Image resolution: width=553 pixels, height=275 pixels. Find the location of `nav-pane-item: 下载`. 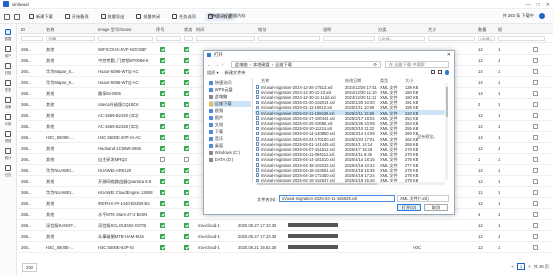

nav-pane-item: 下载 is located at coordinates (216, 132).